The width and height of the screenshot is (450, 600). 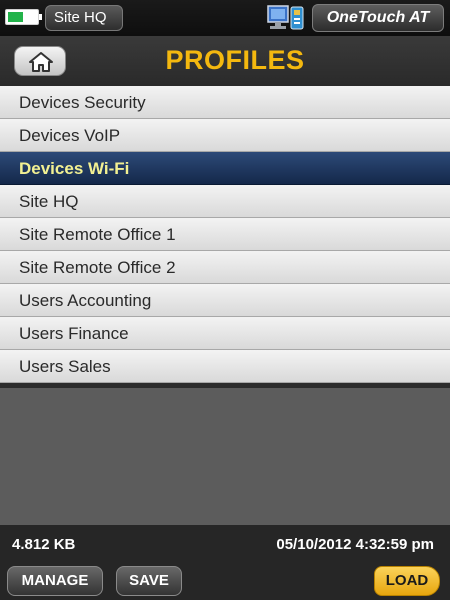 What do you see at coordinates (149, 581) in the screenshot?
I see `save-button: SAVE` at bounding box center [149, 581].